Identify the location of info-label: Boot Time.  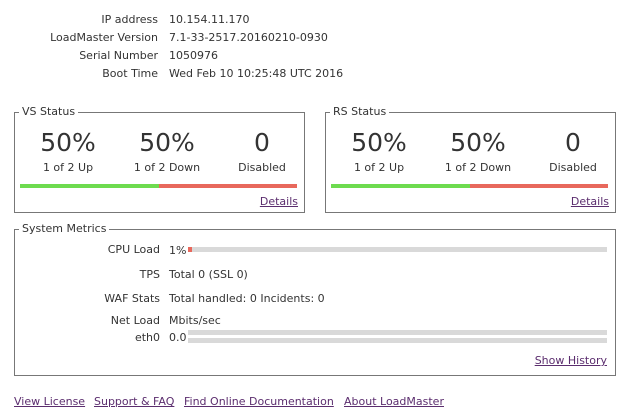
(130, 73).